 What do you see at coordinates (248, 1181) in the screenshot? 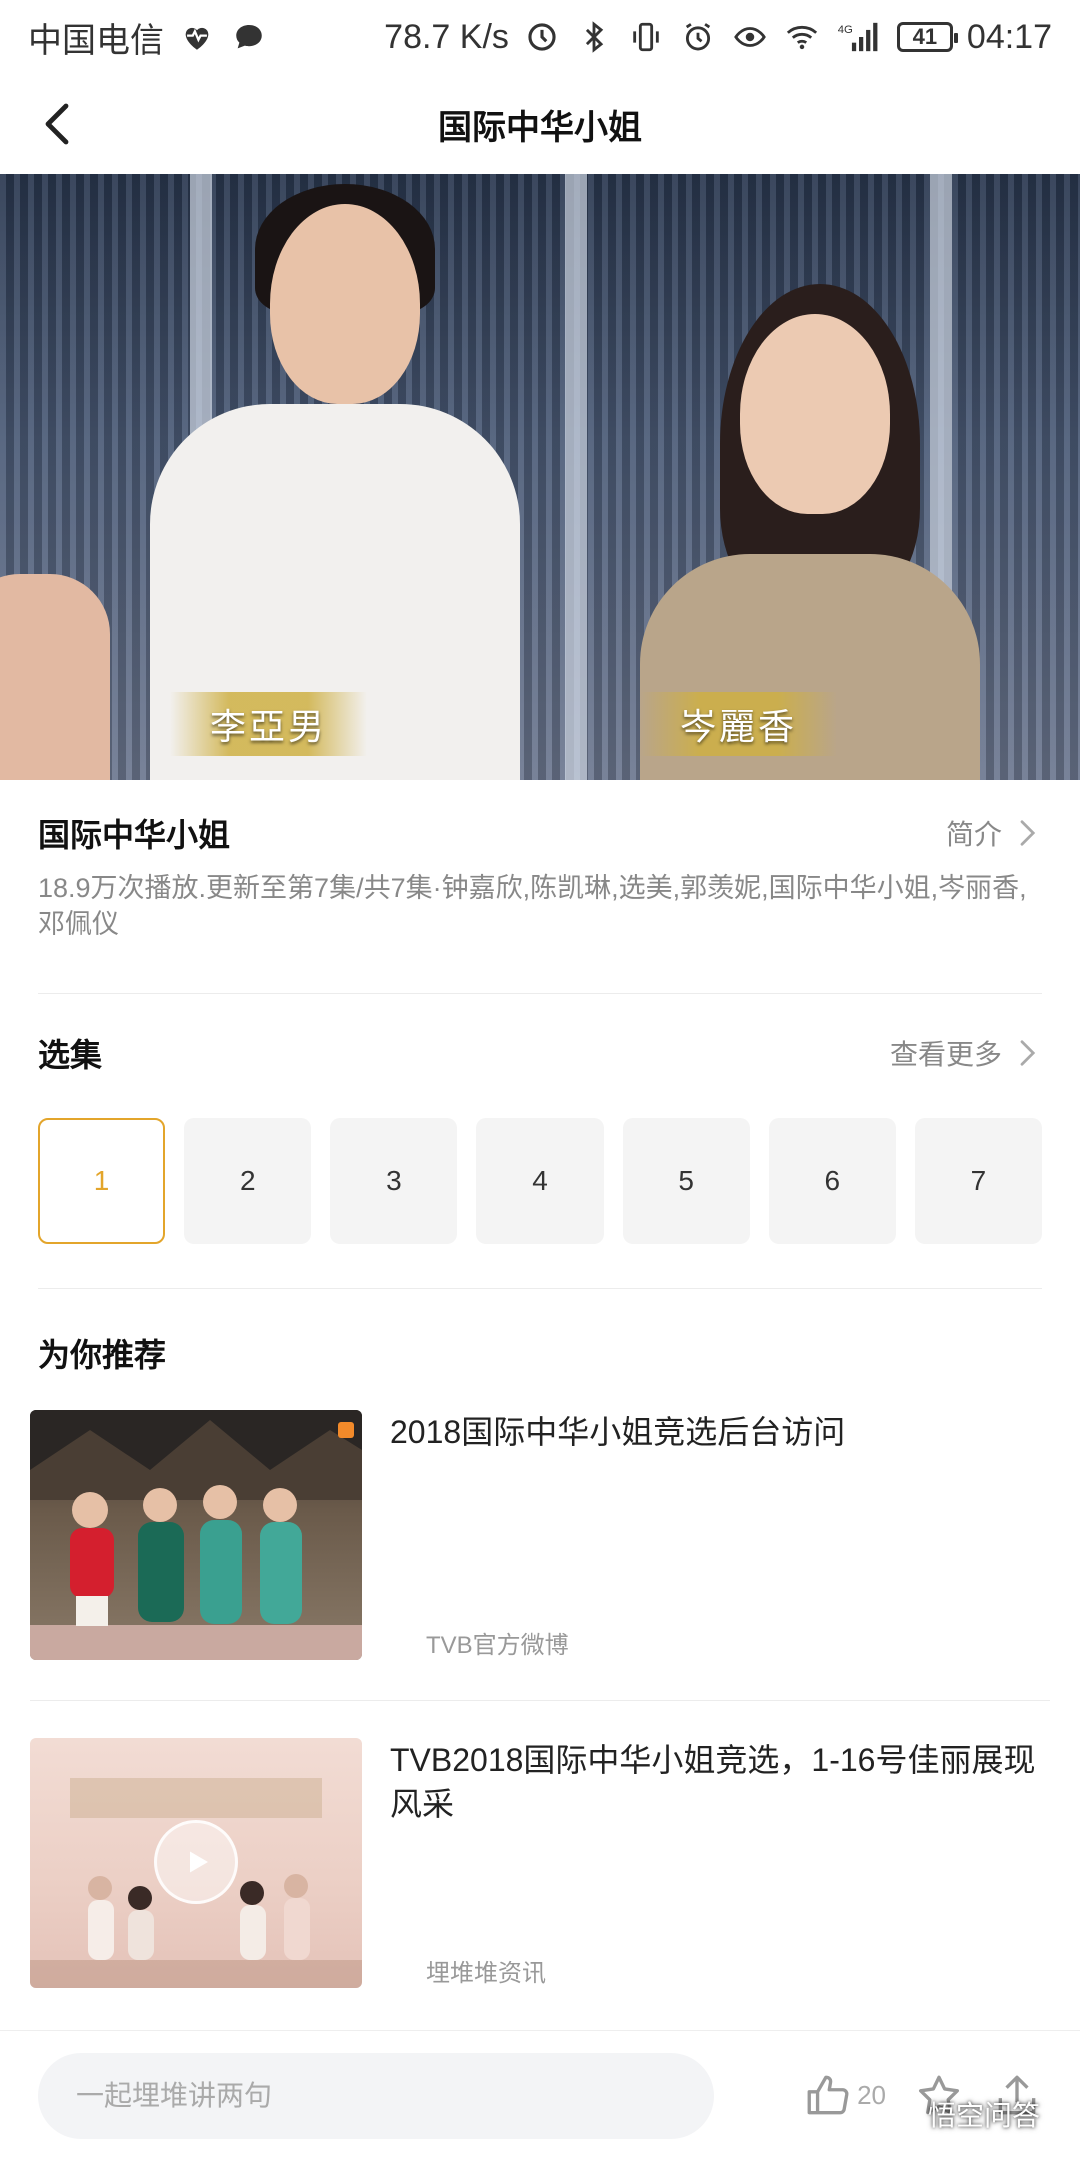
I see `episode-button-2: 2` at bounding box center [248, 1181].